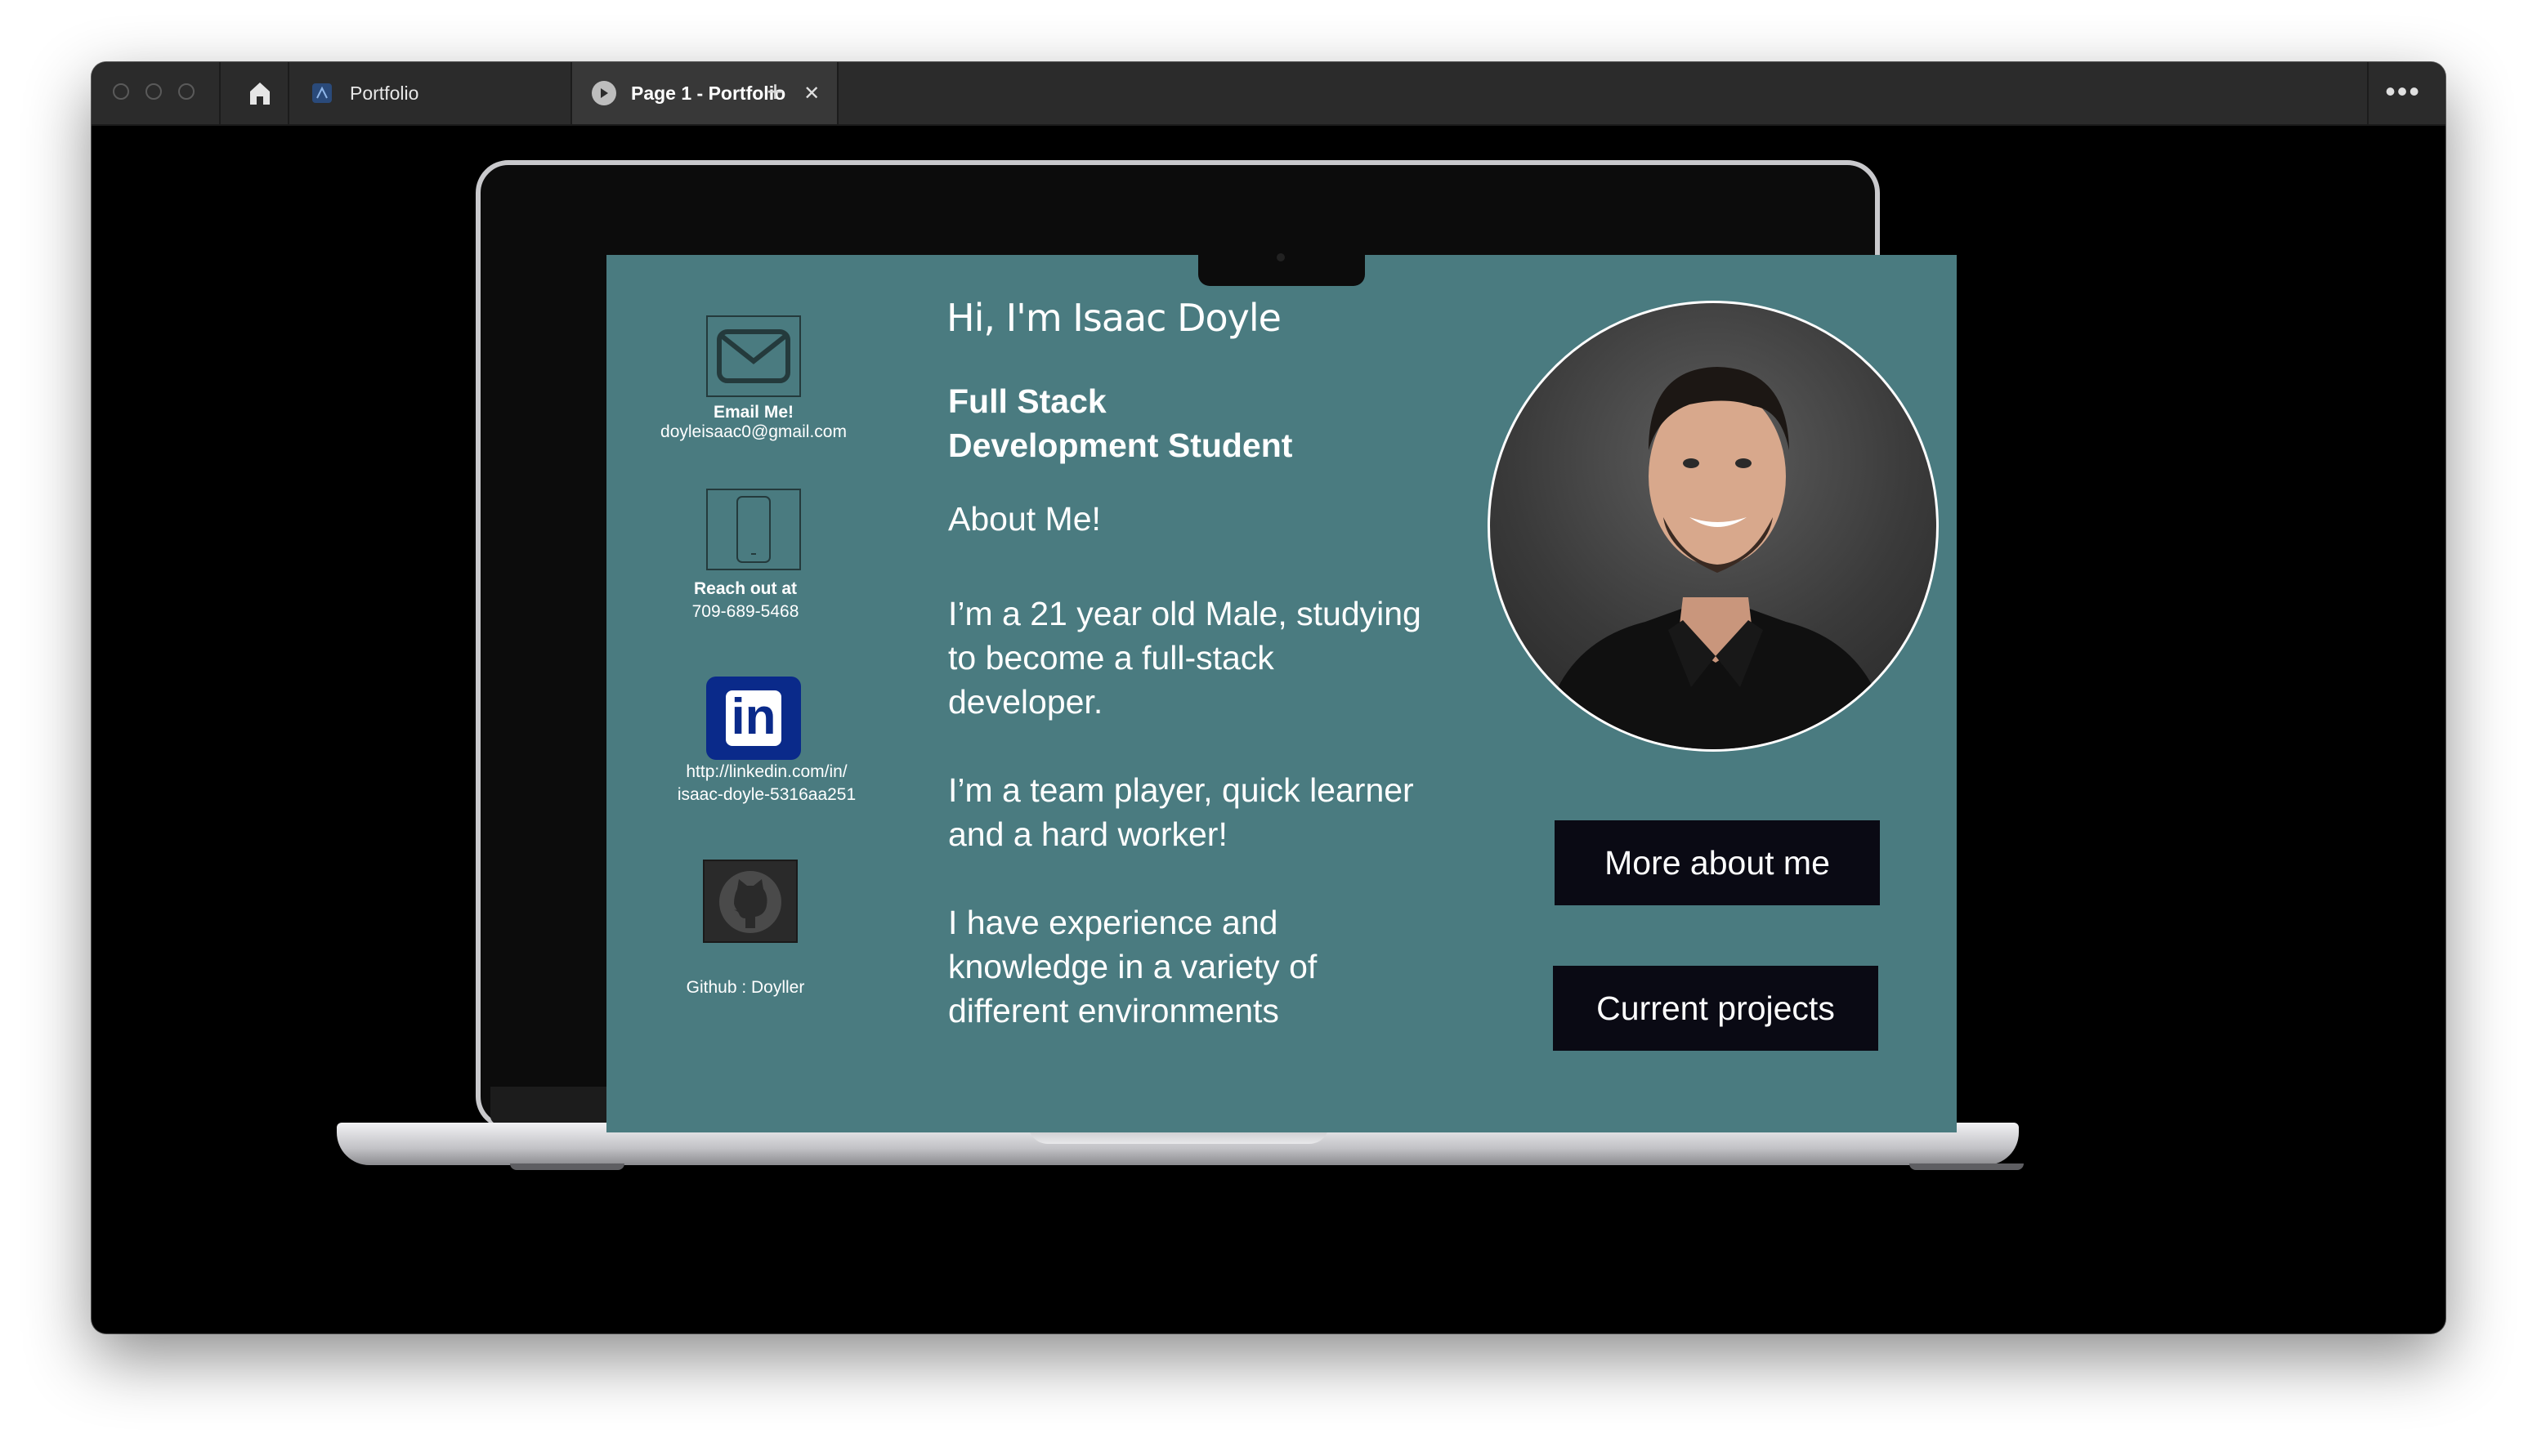 This screenshot has height=1456, width=2537. I want to click on tab-label: Page 1 - Portfolio, so click(708, 93).